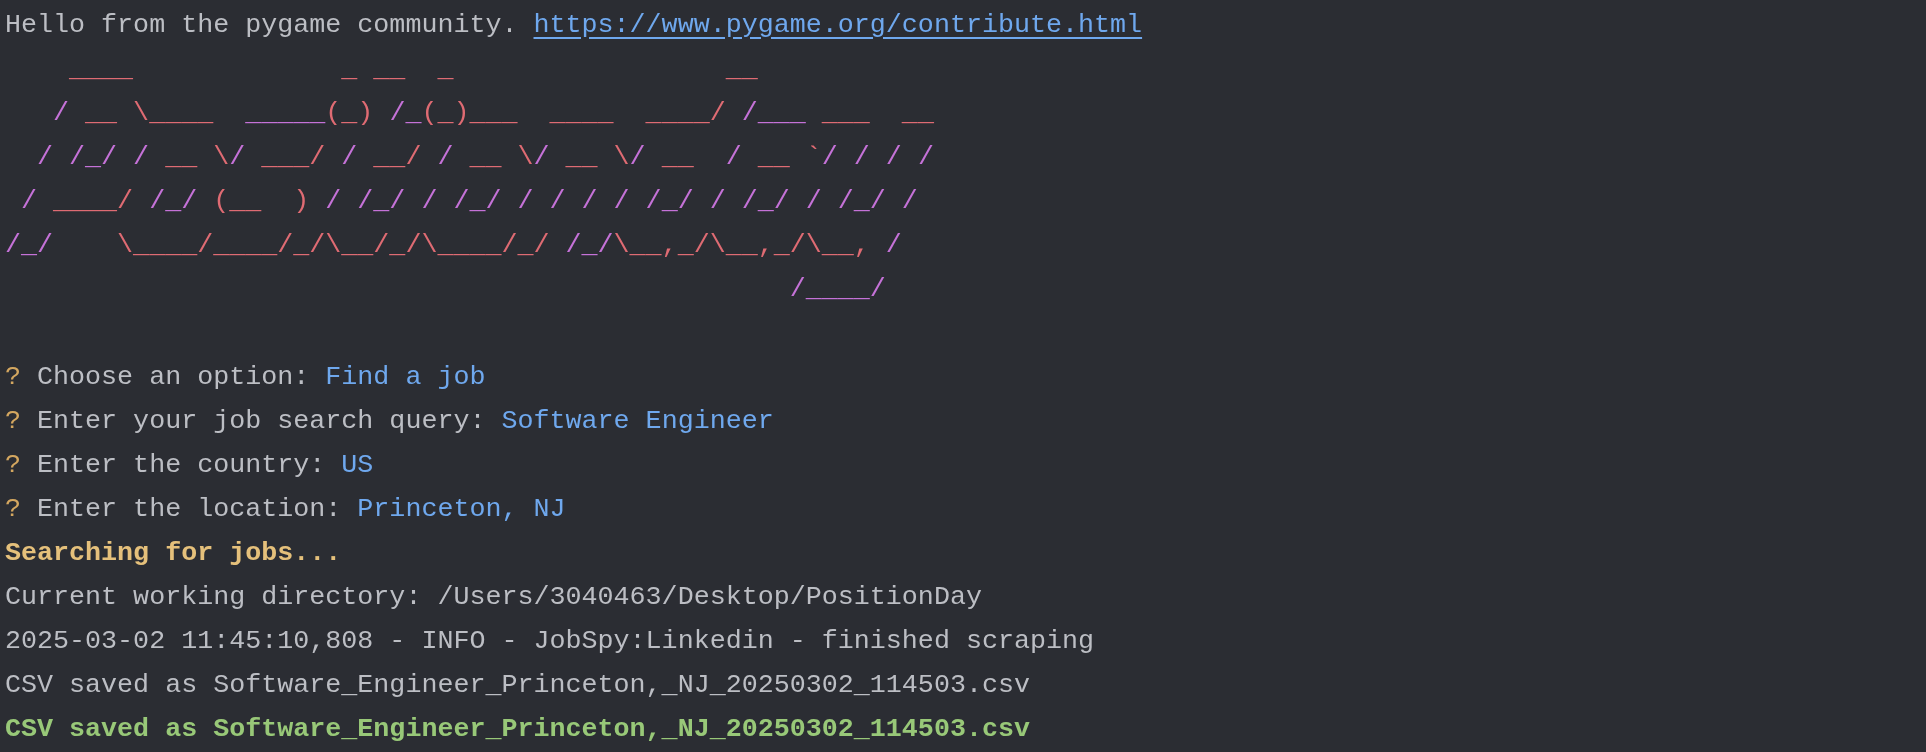 This screenshot has height=752, width=1926. What do you see at coordinates (773, 113) in the screenshot?
I see `ascii-art-text: /___` at bounding box center [773, 113].